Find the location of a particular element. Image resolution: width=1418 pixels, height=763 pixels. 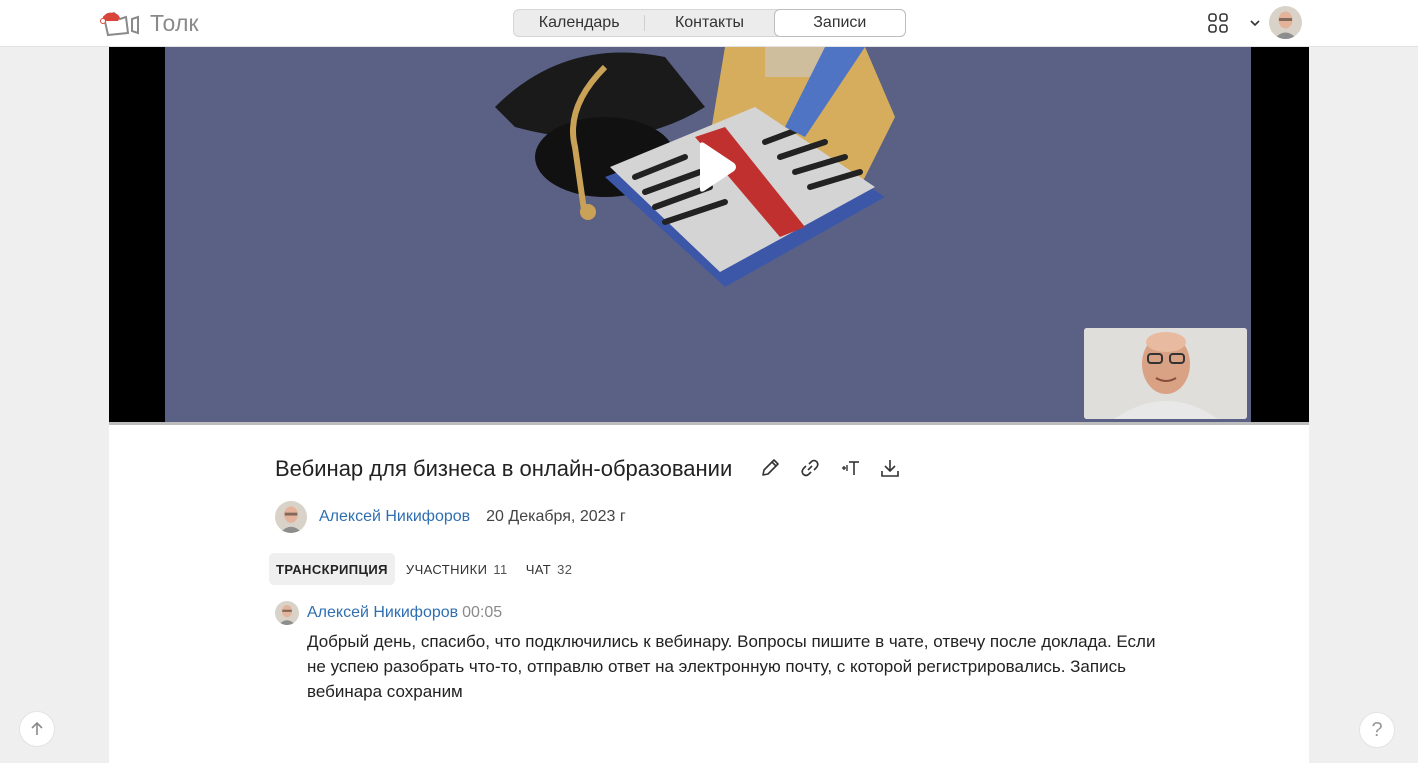

main-nav-tabs: Календарь Контакты Записи is located at coordinates (709, 23).